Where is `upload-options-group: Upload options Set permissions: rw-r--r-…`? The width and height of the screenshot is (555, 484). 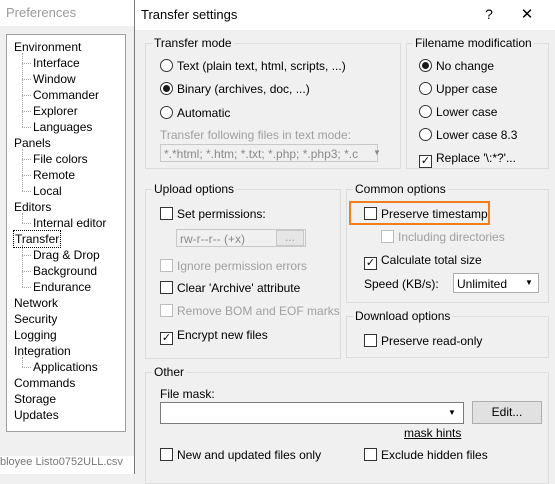
upload-options-group: Upload options Set permissions: rw-r--r-… is located at coordinates (243, 270).